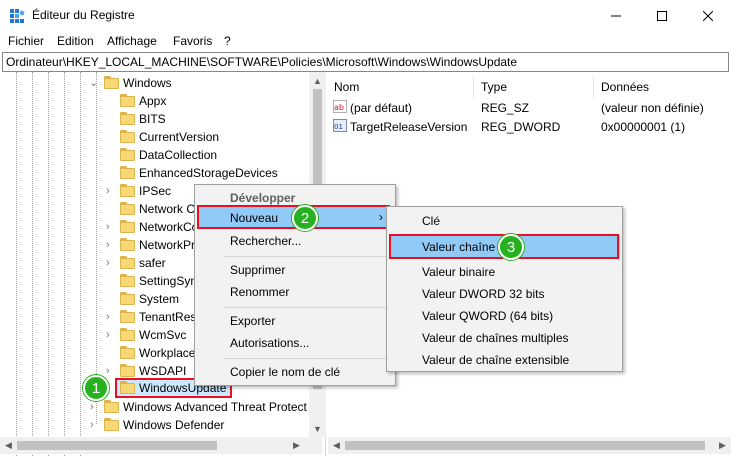 This screenshot has width=731, height=456. I want to click on list-horizontal-scrollbar: ◀ ▶, so click(529, 445).